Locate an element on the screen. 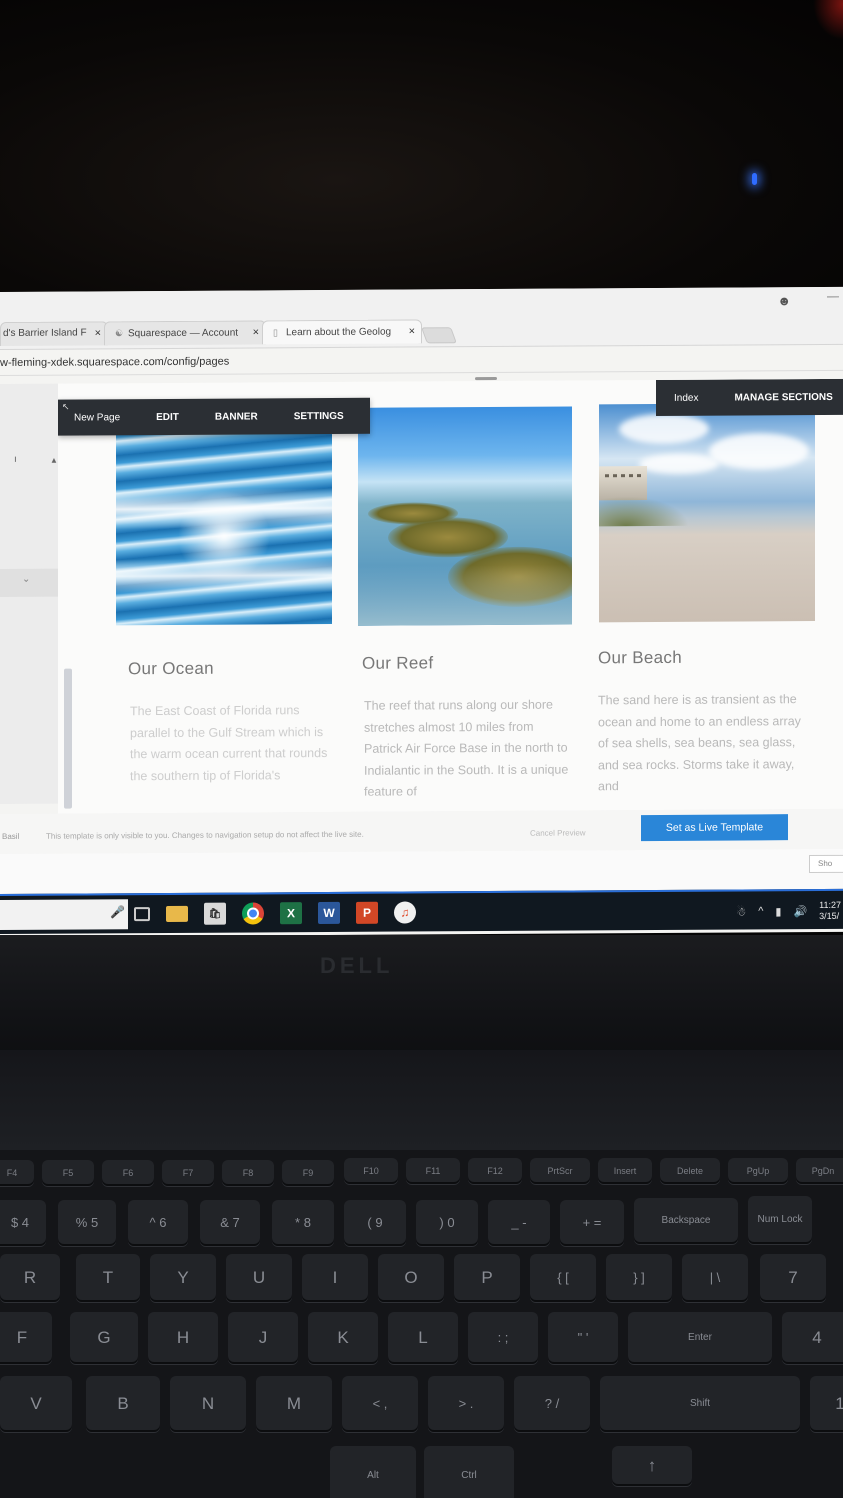 This screenshot has width=843, height=1498. drag-handle is located at coordinates (486, 378).